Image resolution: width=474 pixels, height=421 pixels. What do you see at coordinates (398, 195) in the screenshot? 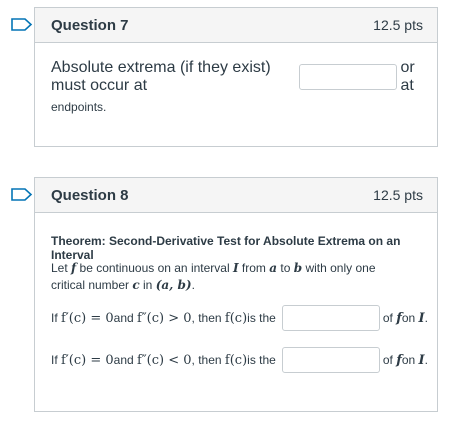
I see `question-8-points: 12.5 pts` at bounding box center [398, 195].